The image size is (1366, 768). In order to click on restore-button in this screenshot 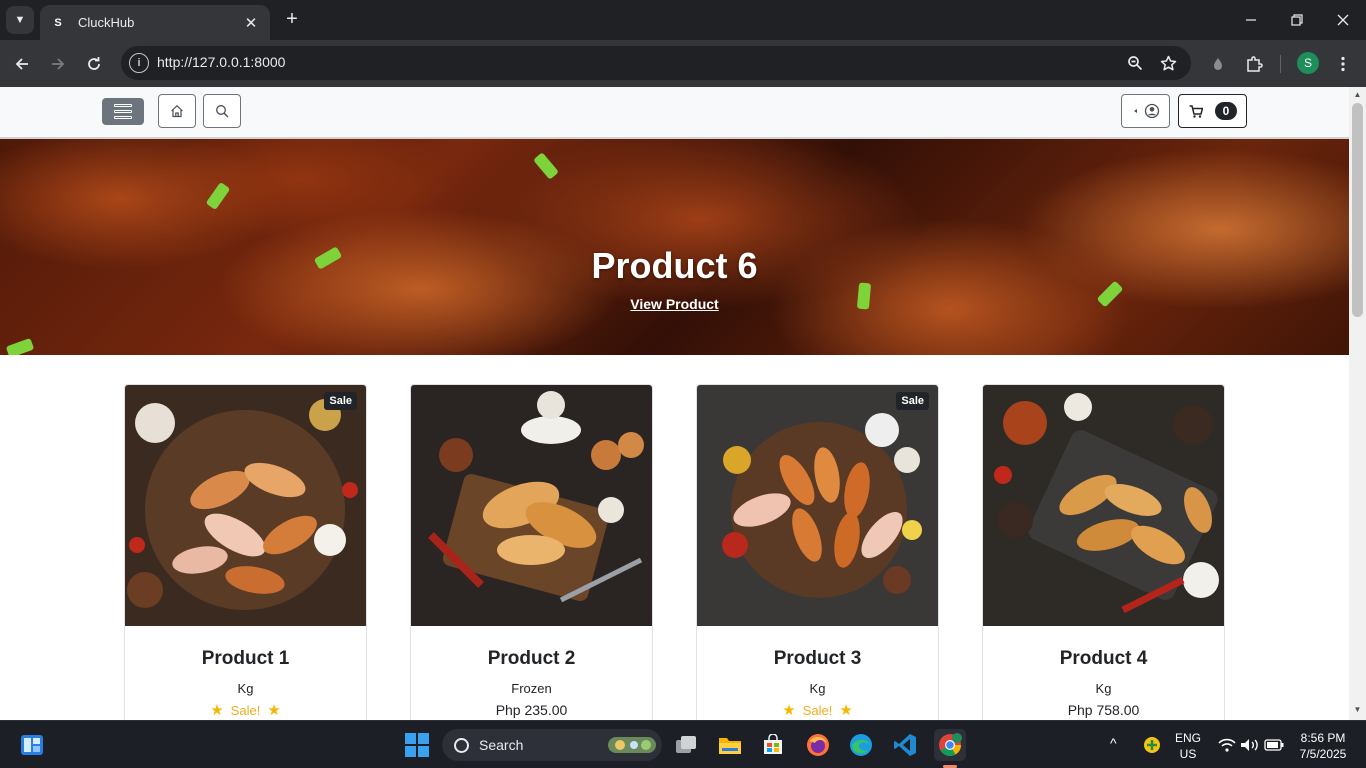, I will do `click(1297, 20)`.